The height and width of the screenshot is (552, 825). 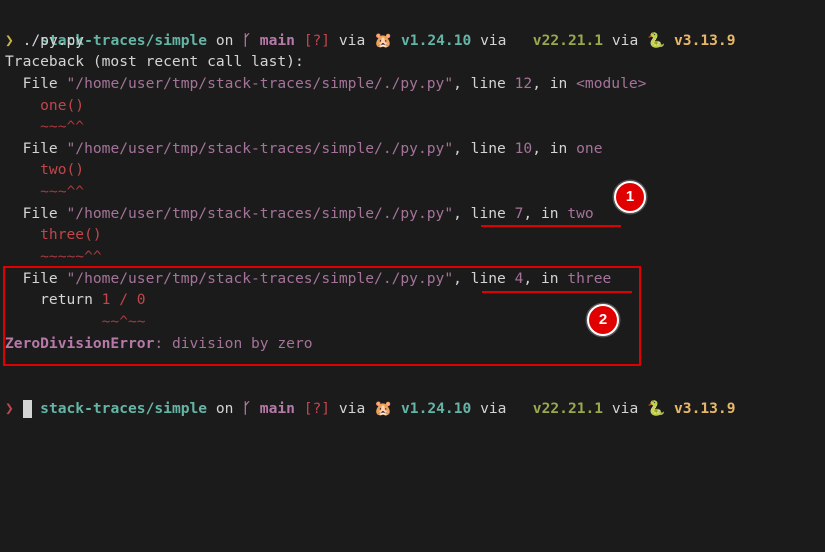 I want to click on annotation-badge-2: 2, so click(x=603, y=320).